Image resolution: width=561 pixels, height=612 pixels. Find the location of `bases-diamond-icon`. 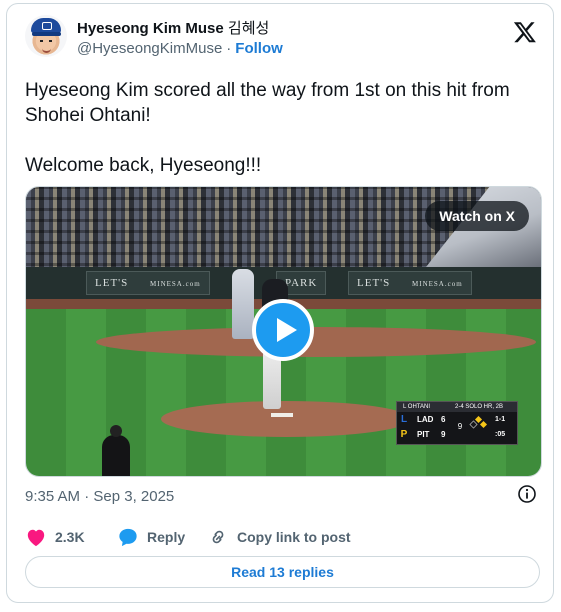

bases-diamond-icon is located at coordinates (478, 422).